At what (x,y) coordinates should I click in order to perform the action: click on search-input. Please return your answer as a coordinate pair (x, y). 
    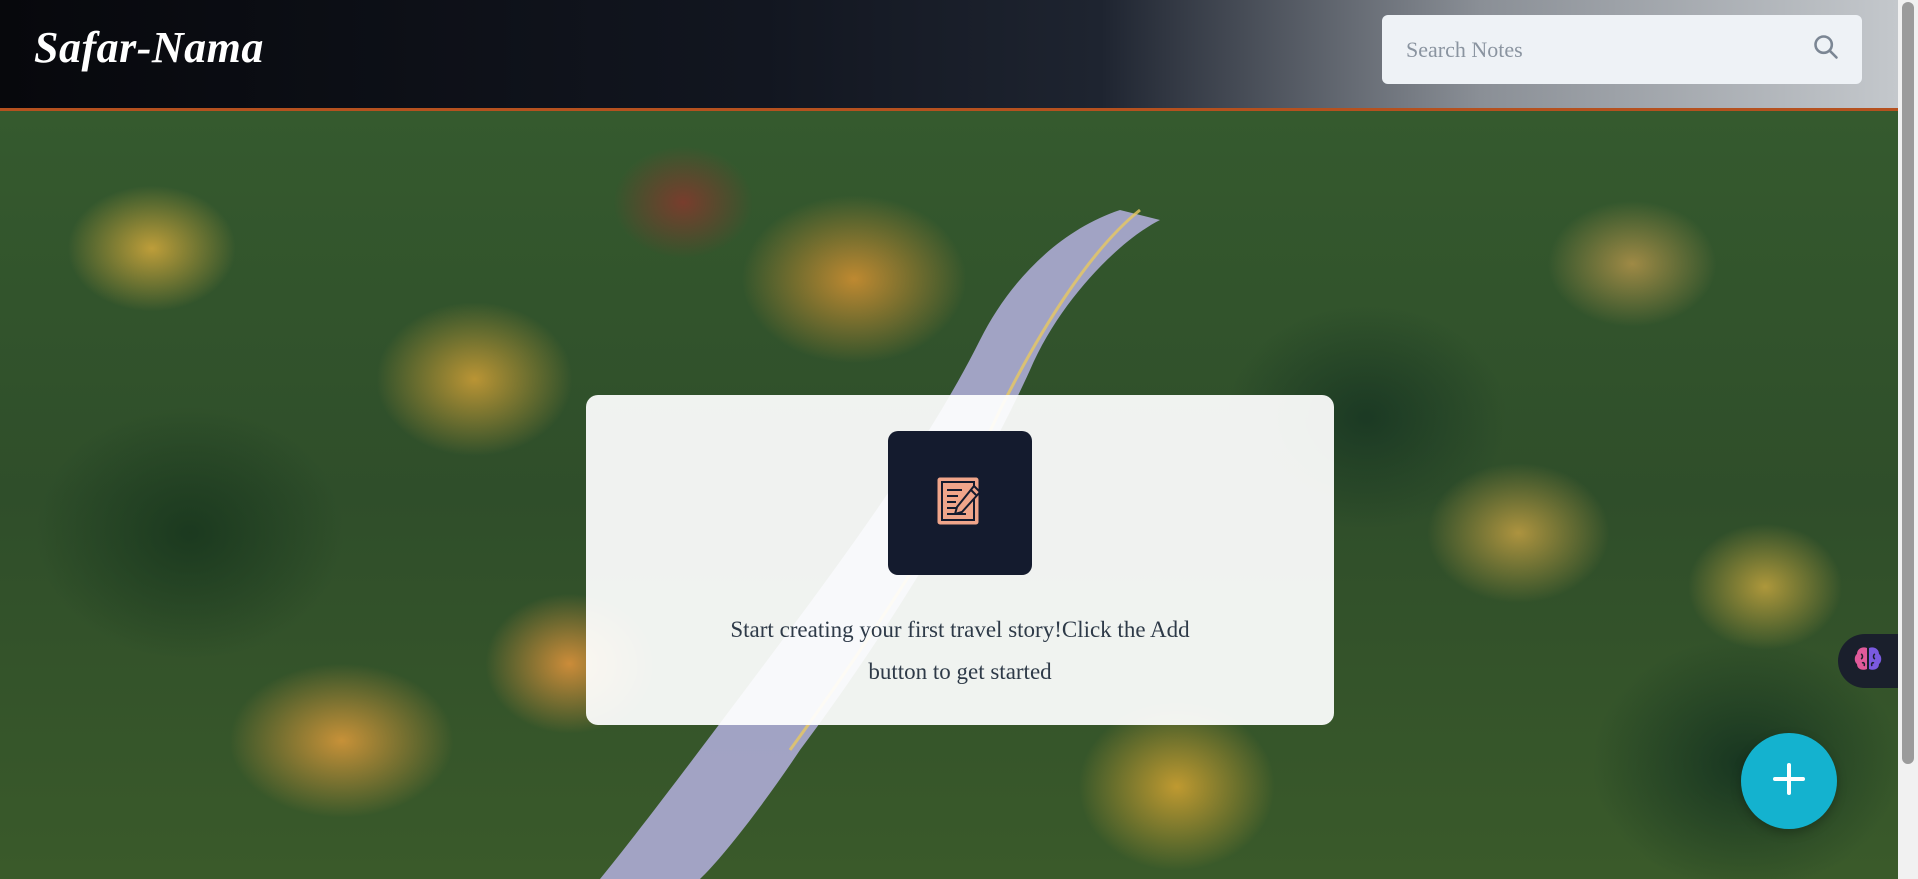
    Looking at the image, I should click on (1608, 49).